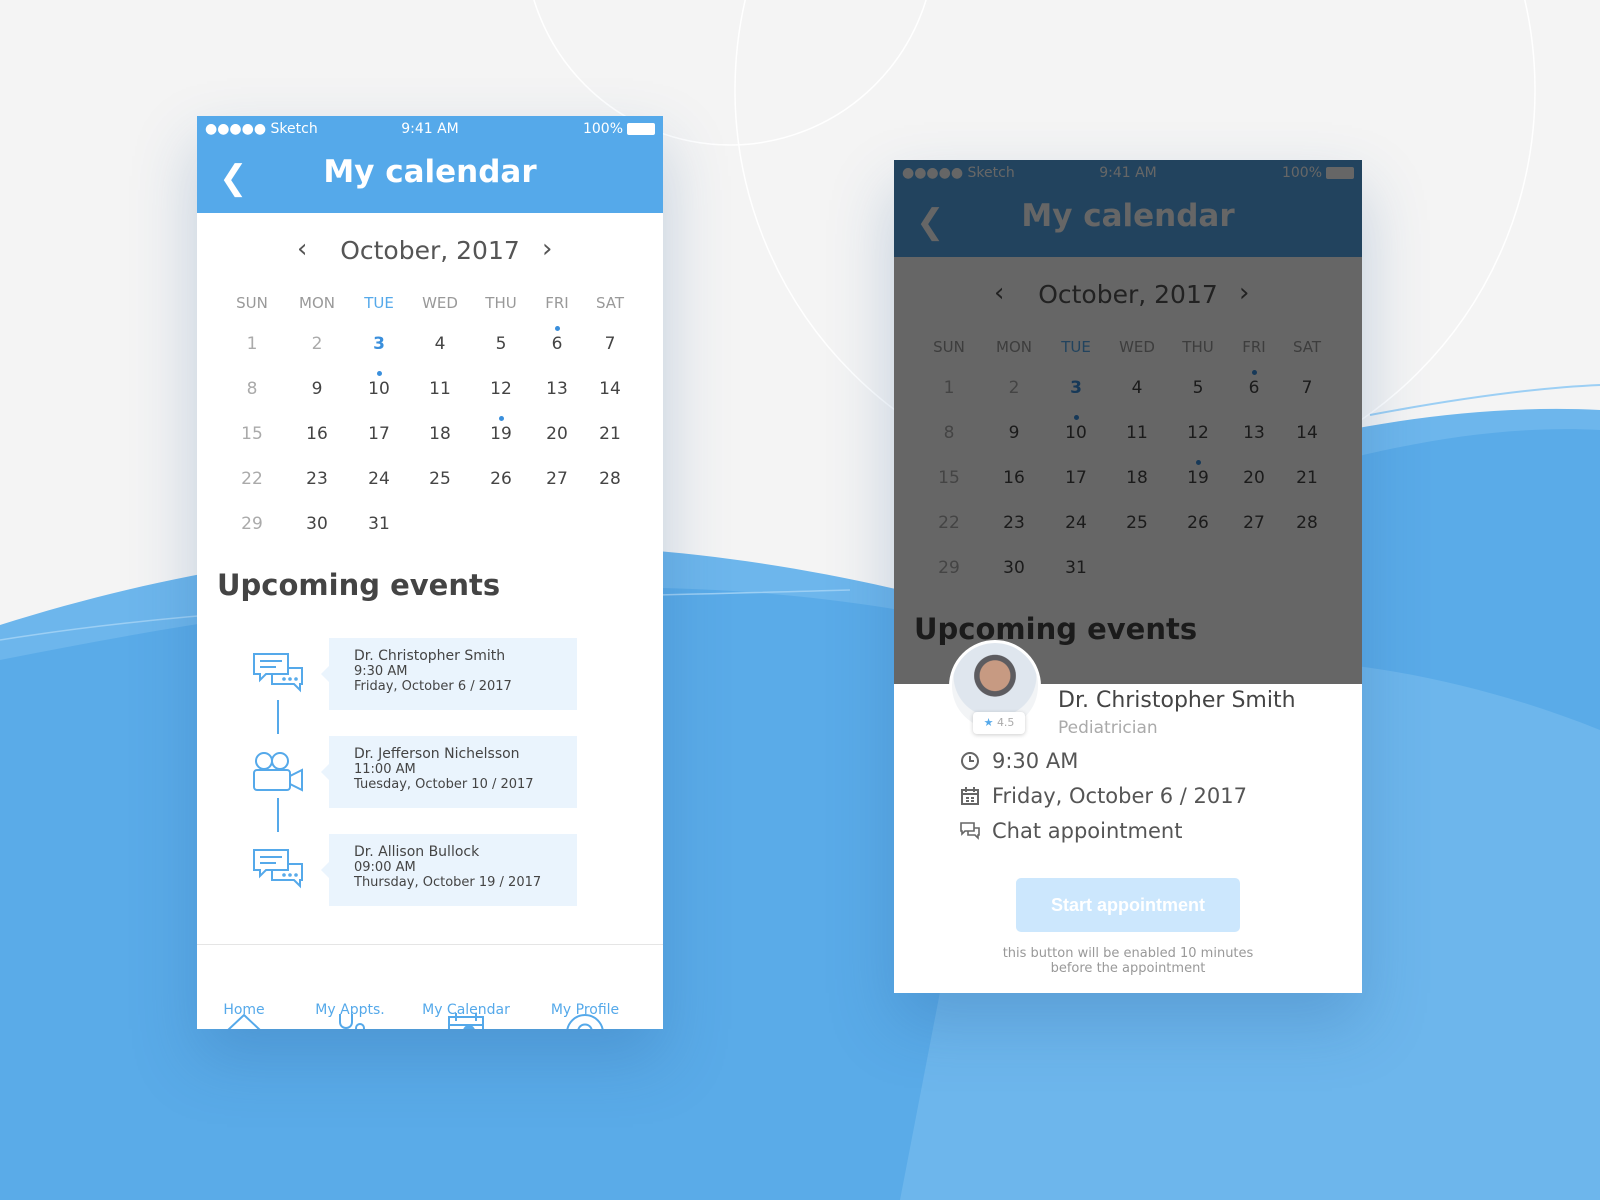 This screenshot has height=1200, width=1600. What do you see at coordinates (1087, 831) in the screenshot?
I see `appointment-type: Chat appointment` at bounding box center [1087, 831].